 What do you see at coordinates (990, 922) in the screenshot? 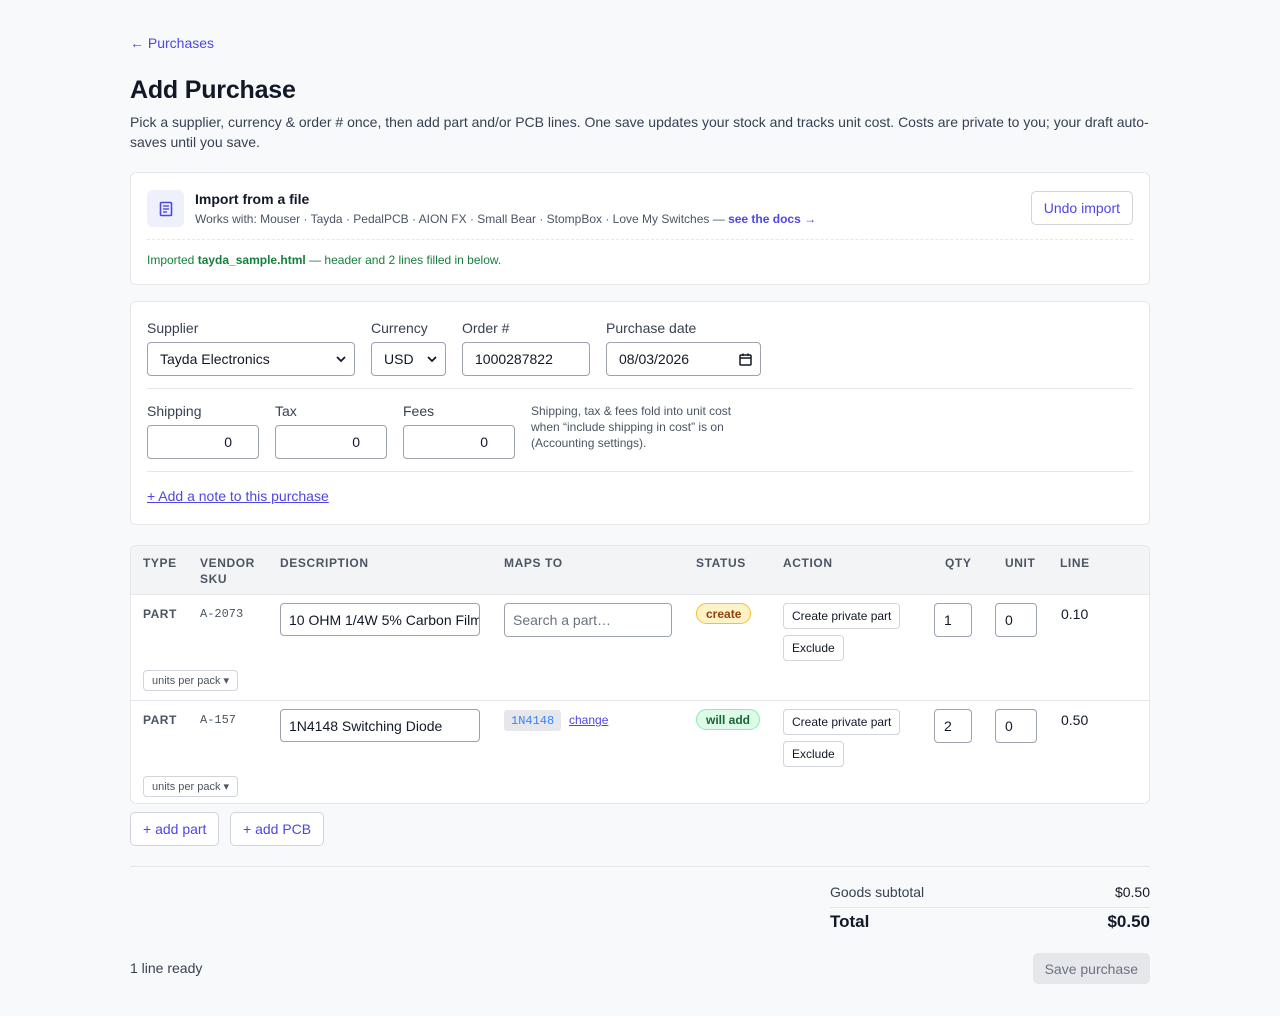
I see `total-row: Total $0.50` at bounding box center [990, 922].